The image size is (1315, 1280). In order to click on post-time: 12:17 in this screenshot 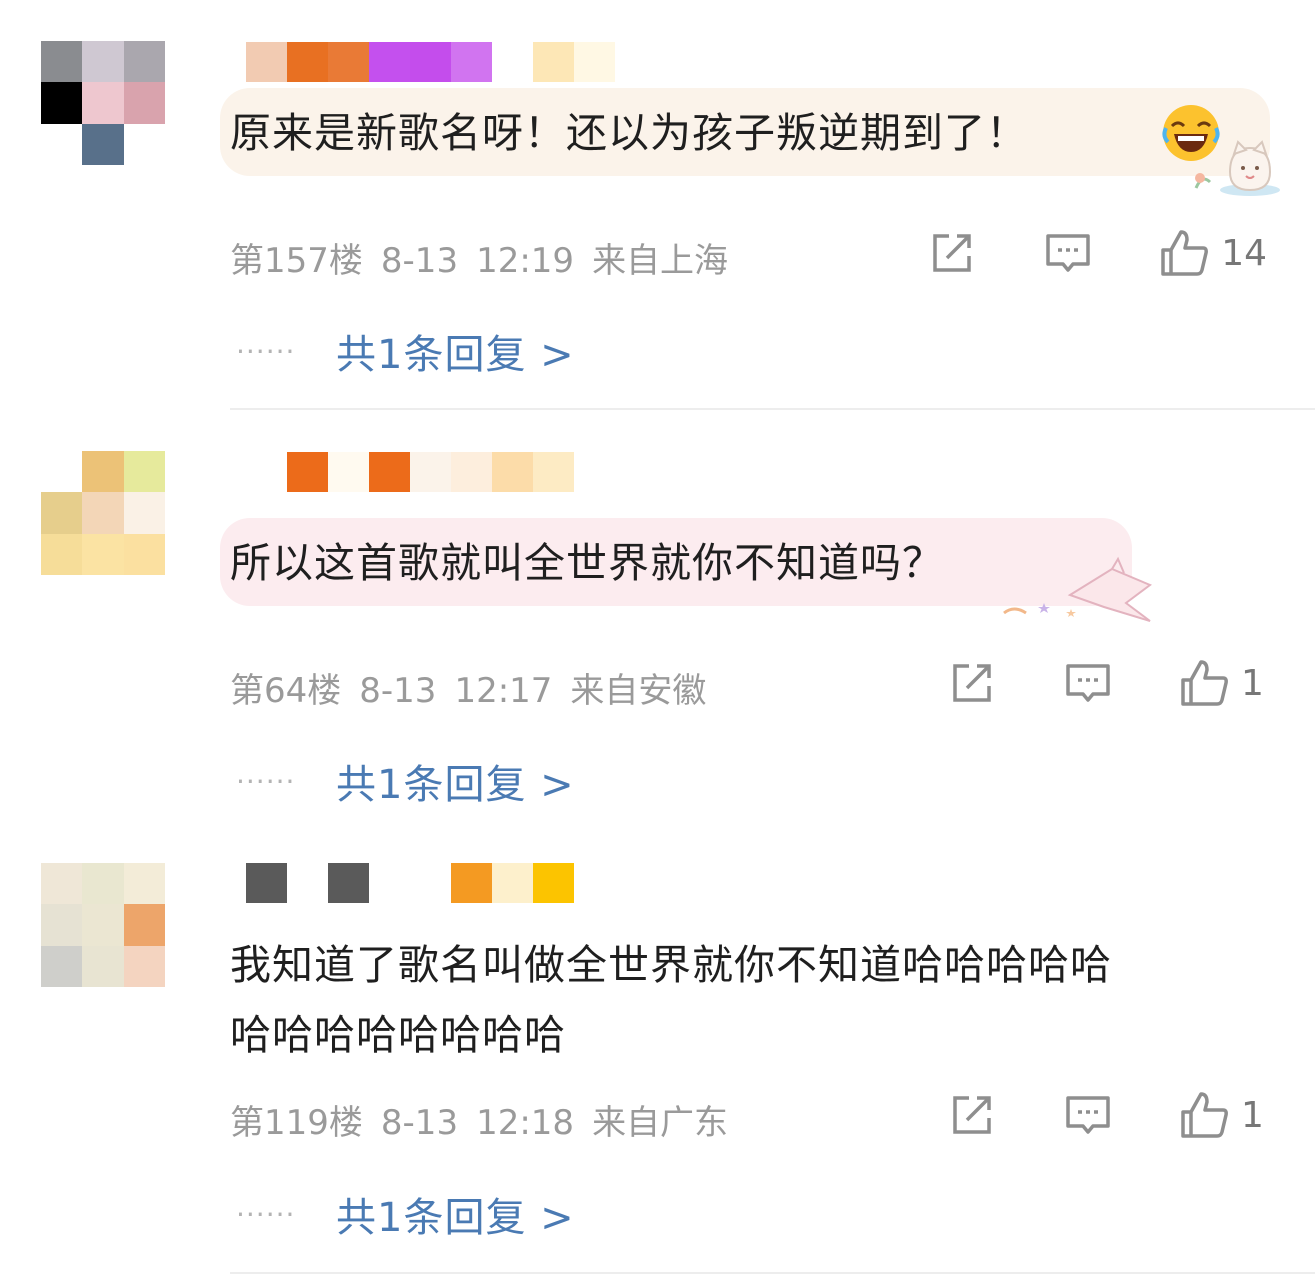, I will do `click(503, 691)`.